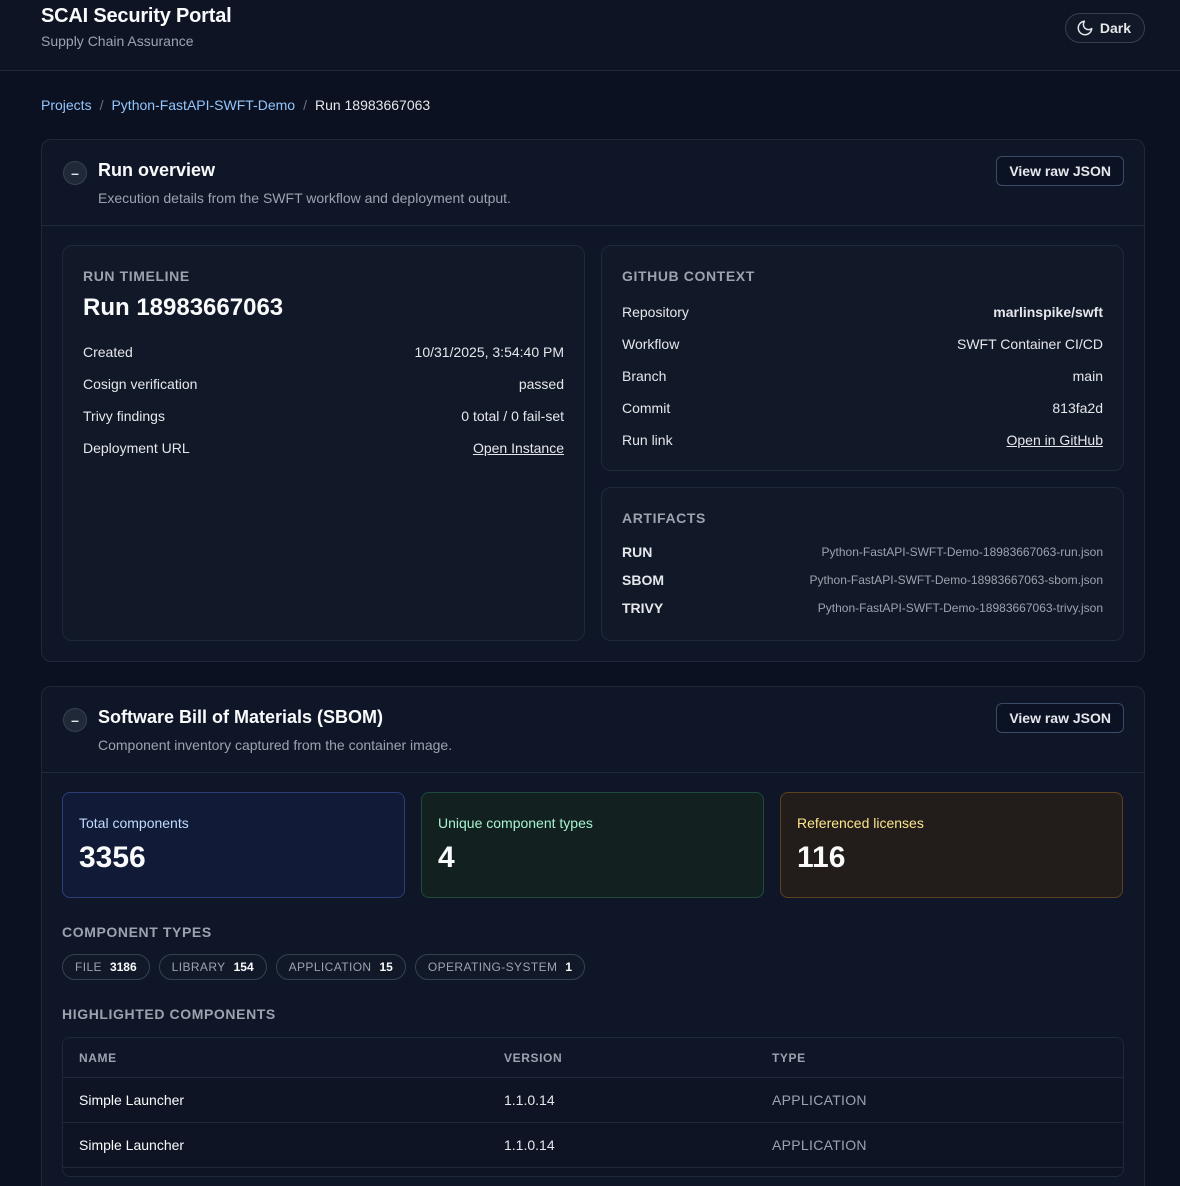 This screenshot has height=1186, width=1180. Describe the element at coordinates (203, 105) in the screenshot. I see `breadcrumb-project-link: Python-FastAPI-SWFT-Demo` at that location.